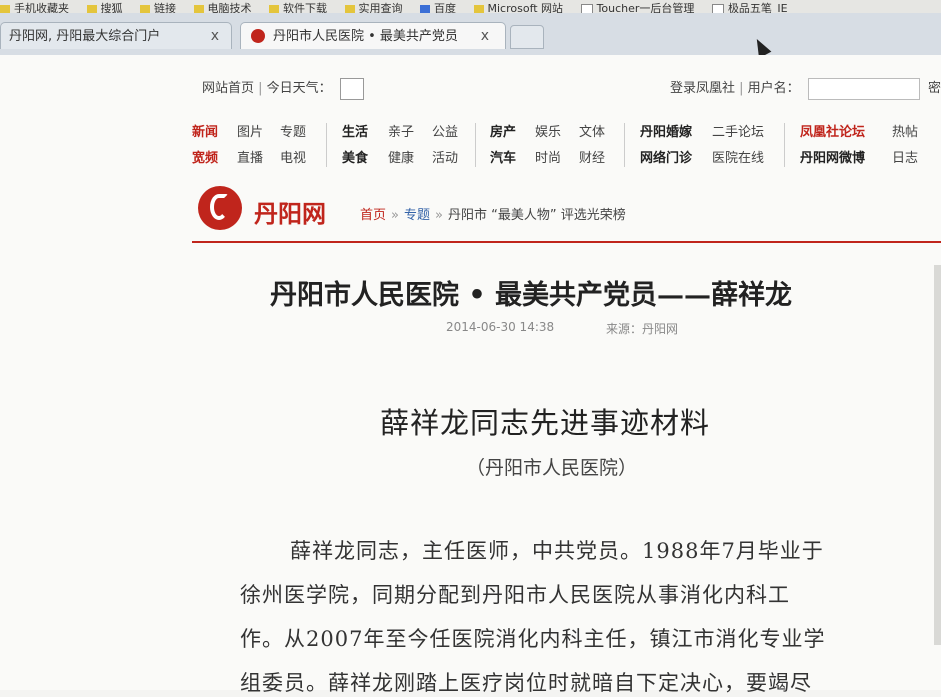 Image resolution: width=941 pixels, height=697 pixels. What do you see at coordinates (158, 6) in the screenshot?
I see `bookmark-item: 链接` at bounding box center [158, 6].